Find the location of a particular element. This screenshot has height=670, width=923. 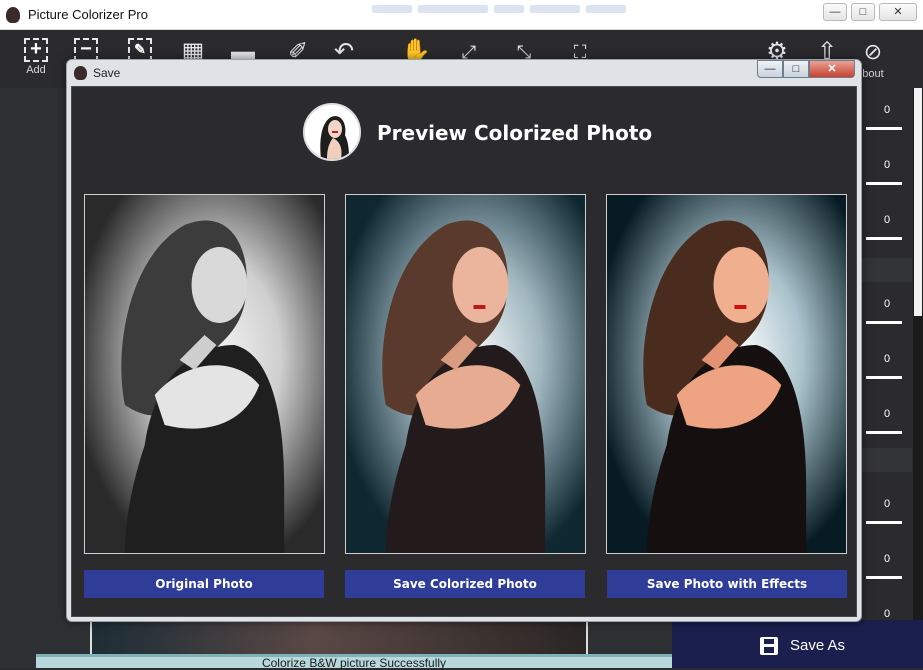

save-as-label: Save As is located at coordinates (818, 645).